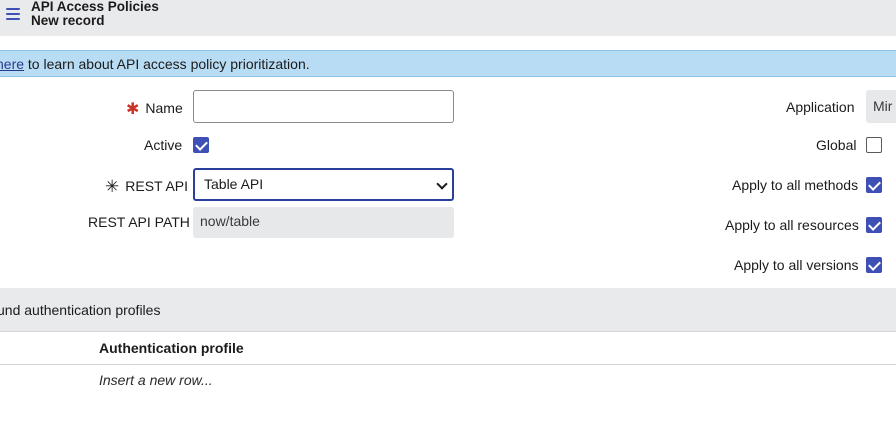 The width and height of the screenshot is (896, 424). I want to click on column-header-row: Authentication profile, so click(448, 348).